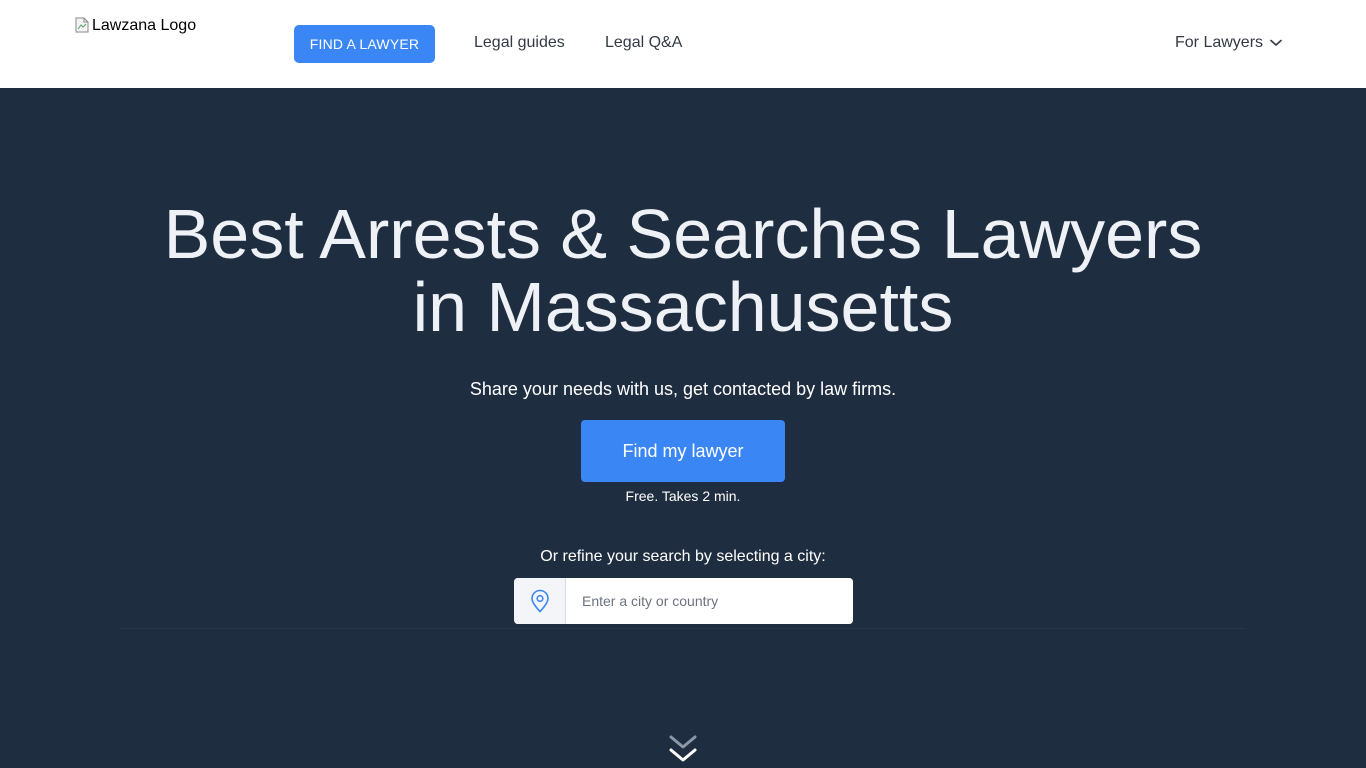 The height and width of the screenshot is (768, 1366). I want to click on nav-link-legal-qa: Legal Q&A, so click(643, 43).